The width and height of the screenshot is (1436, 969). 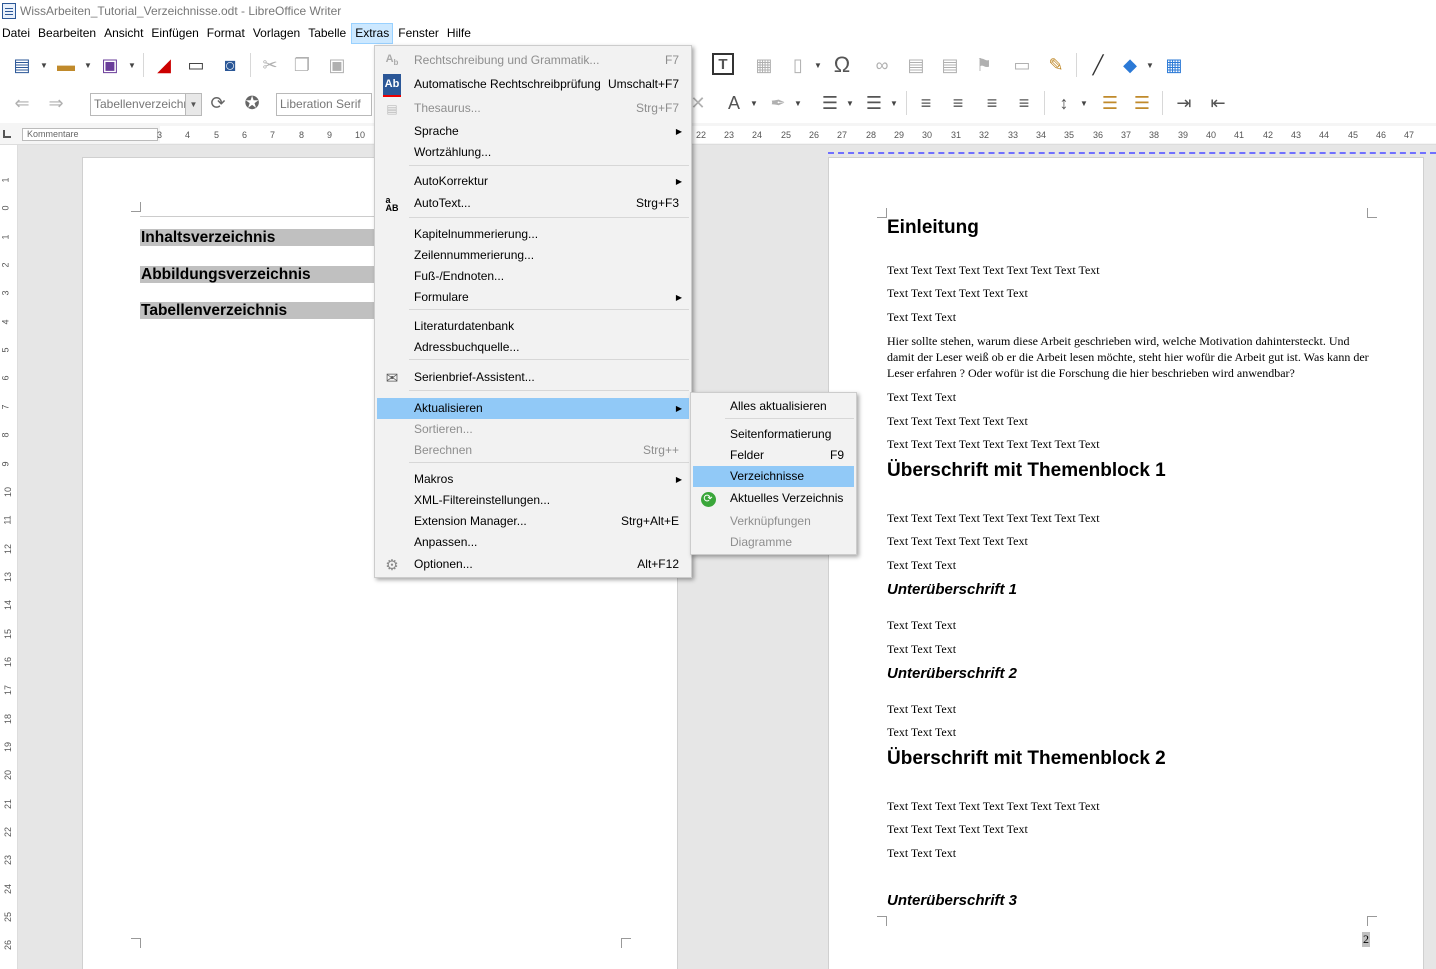 I want to click on sidebar-icon: ▦, so click(x=1174, y=65).